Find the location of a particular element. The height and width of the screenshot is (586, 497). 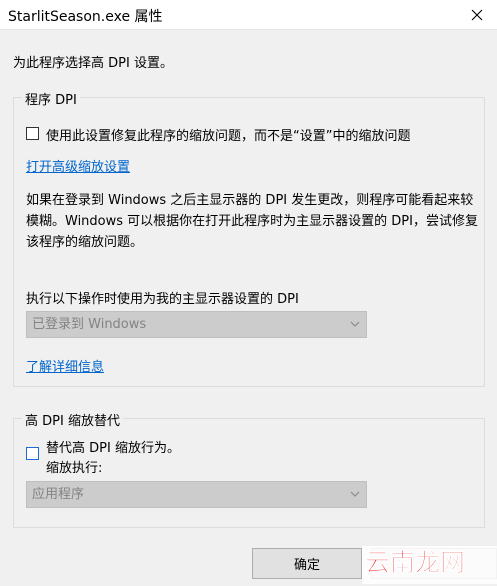

dpi-select-label: 执行以下操作时使用为我的主显示器设置的 DPI is located at coordinates (162, 299).